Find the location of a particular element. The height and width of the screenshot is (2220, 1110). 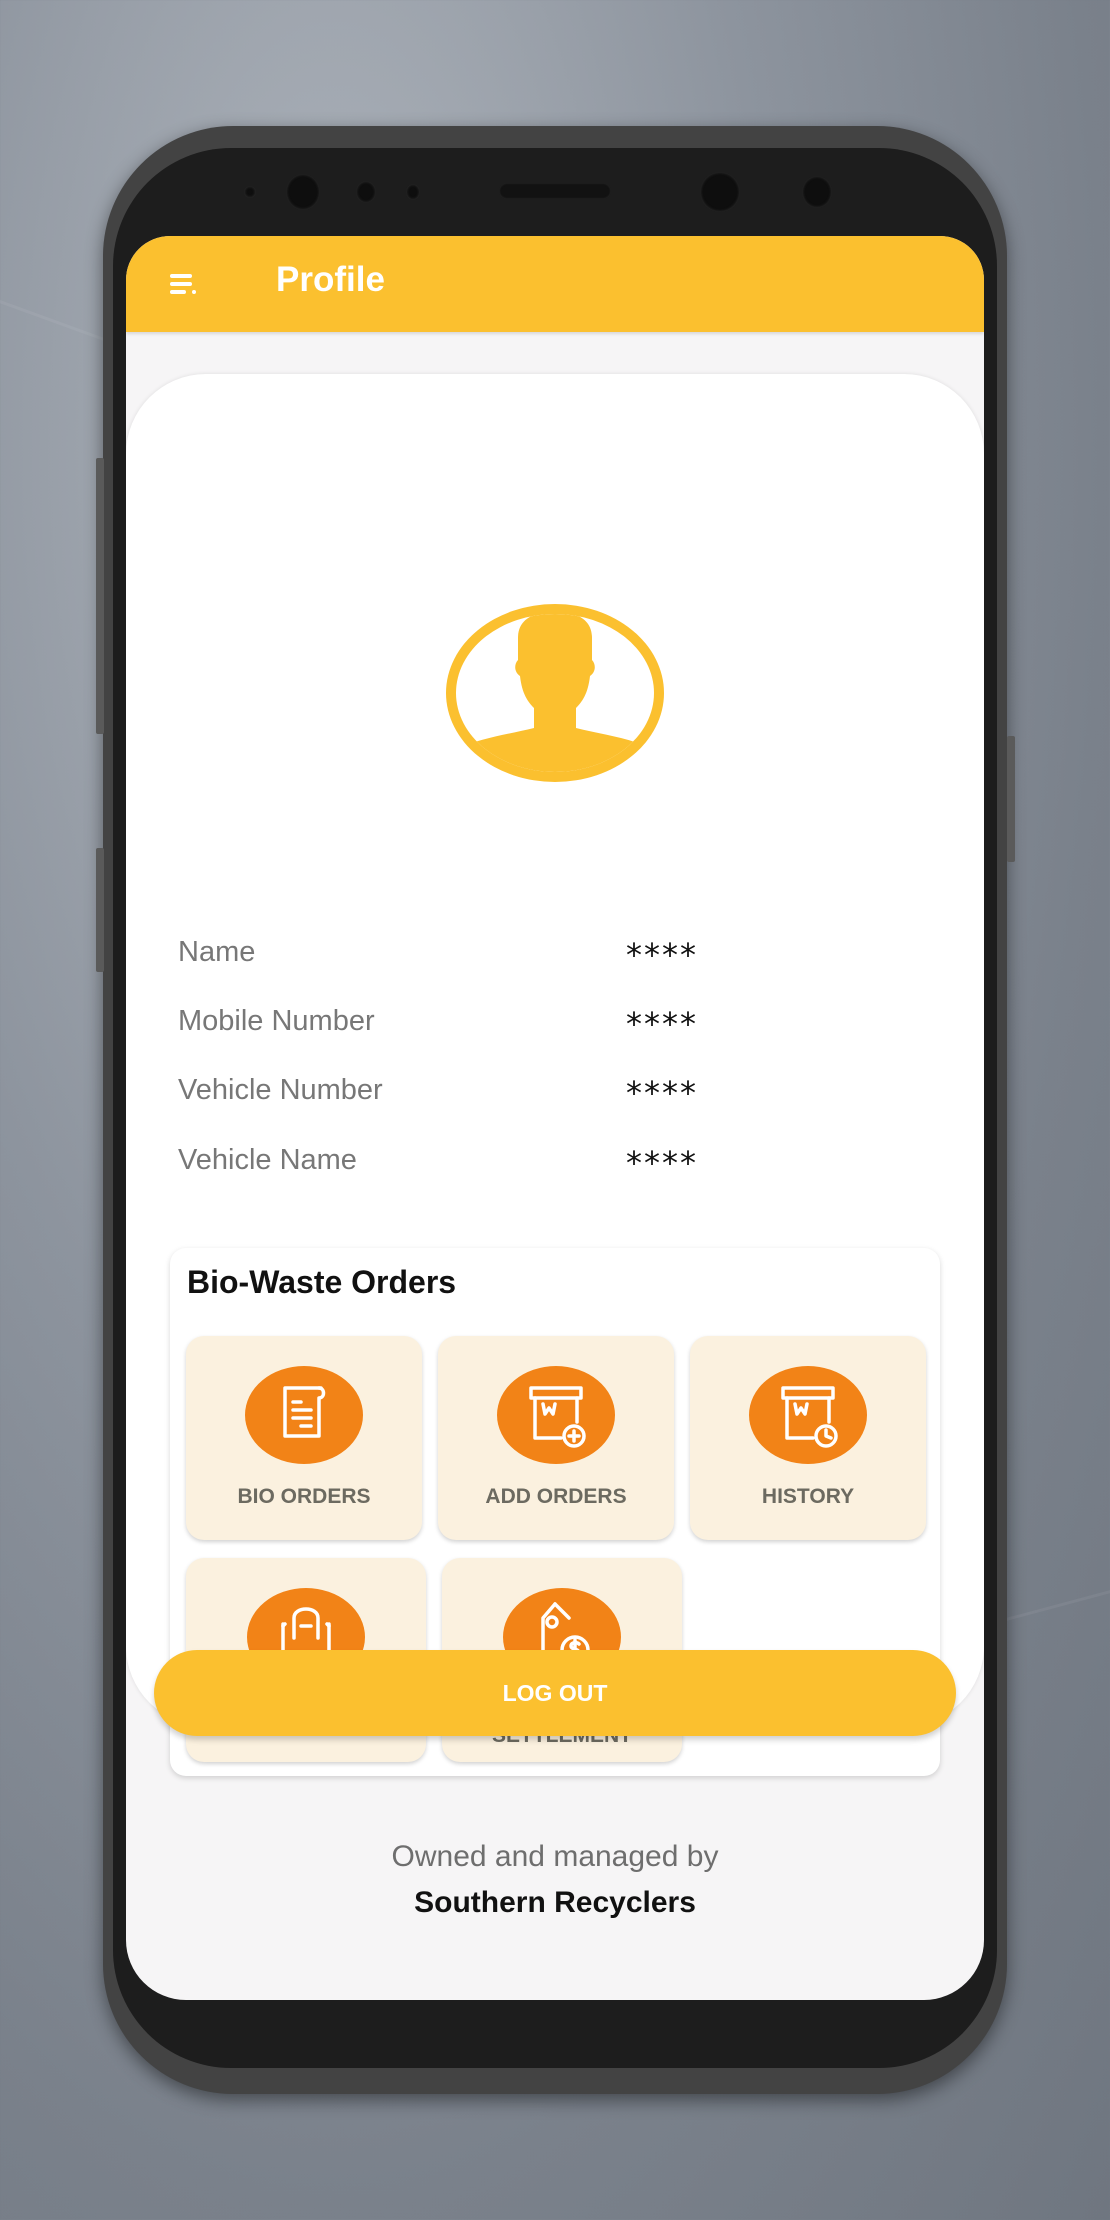

profile-field-mobile-number: Mobile Number **** is located at coordinates (528, 1025).